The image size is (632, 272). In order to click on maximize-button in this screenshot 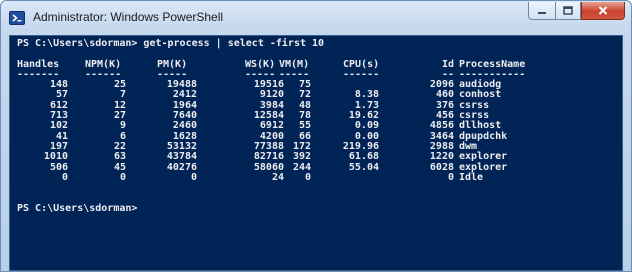, I will do `click(568, 11)`.